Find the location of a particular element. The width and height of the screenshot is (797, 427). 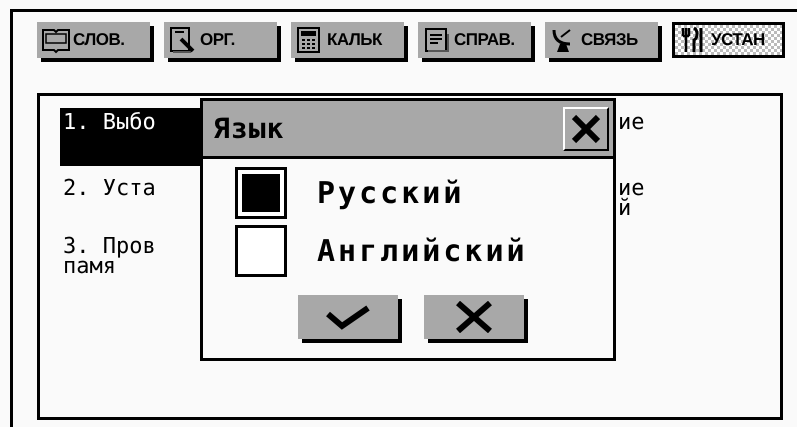

book-icon is located at coordinates (56, 40).